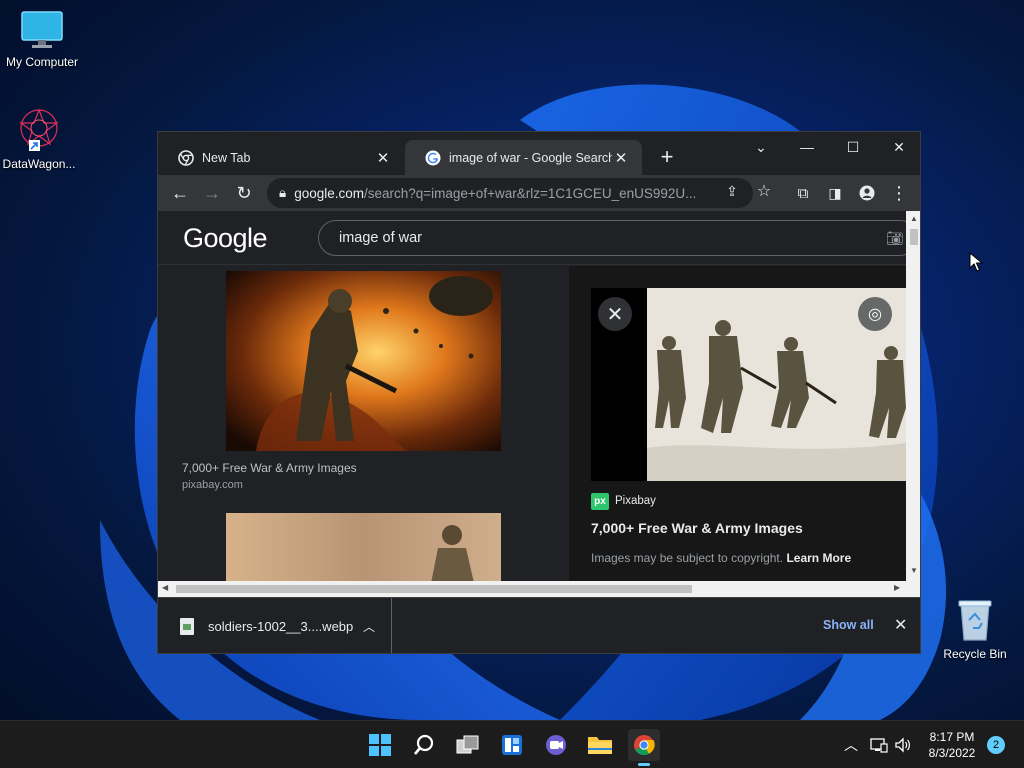  I want to click on my-computer-label: My Computer, so click(42, 62).